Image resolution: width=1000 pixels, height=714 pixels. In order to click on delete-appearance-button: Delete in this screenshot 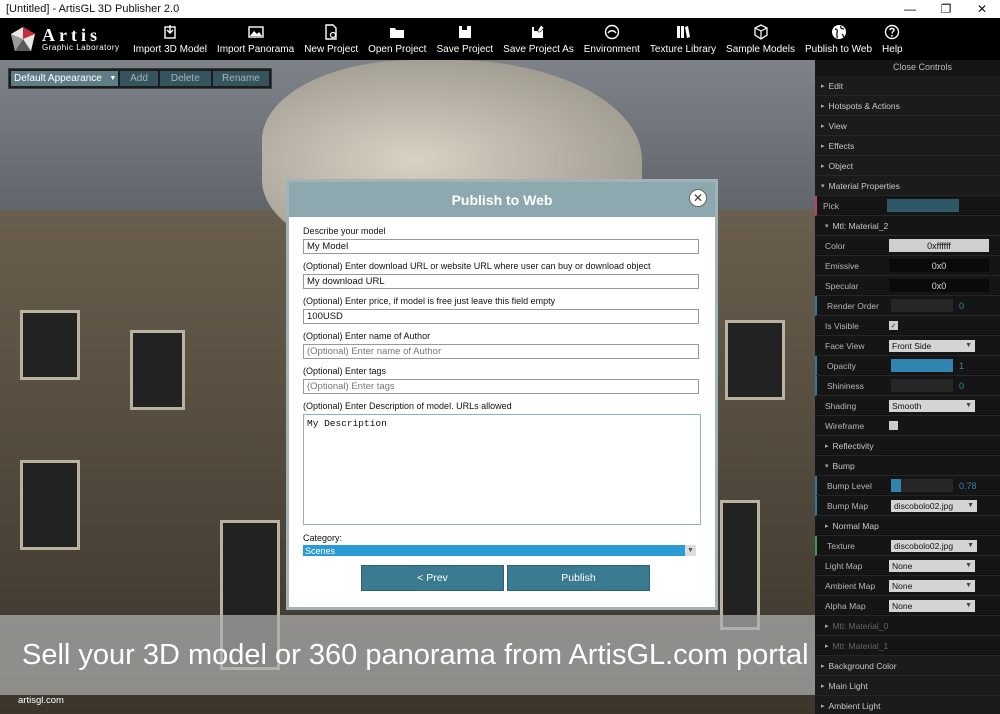, I will do `click(185, 78)`.